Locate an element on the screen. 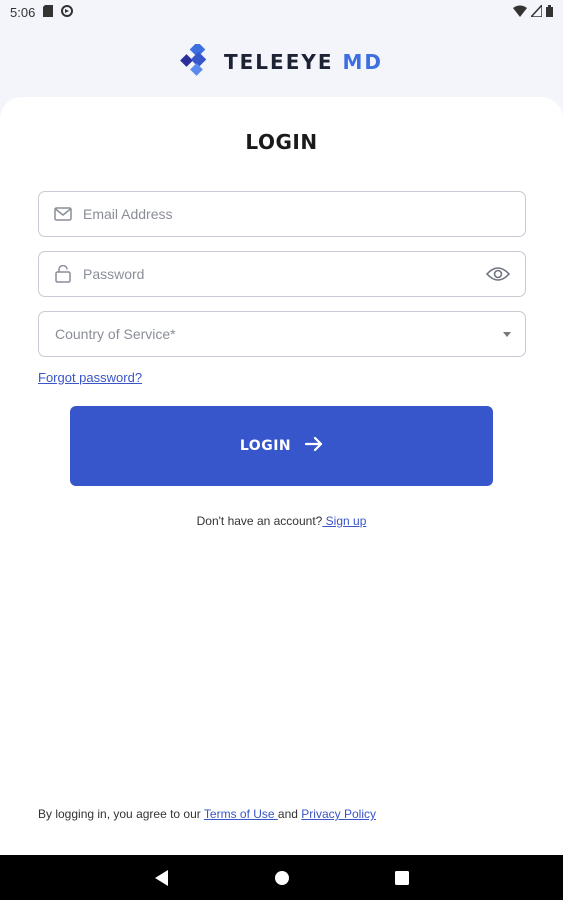  forgot-password-link: Forgot password? is located at coordinates (90, 377).